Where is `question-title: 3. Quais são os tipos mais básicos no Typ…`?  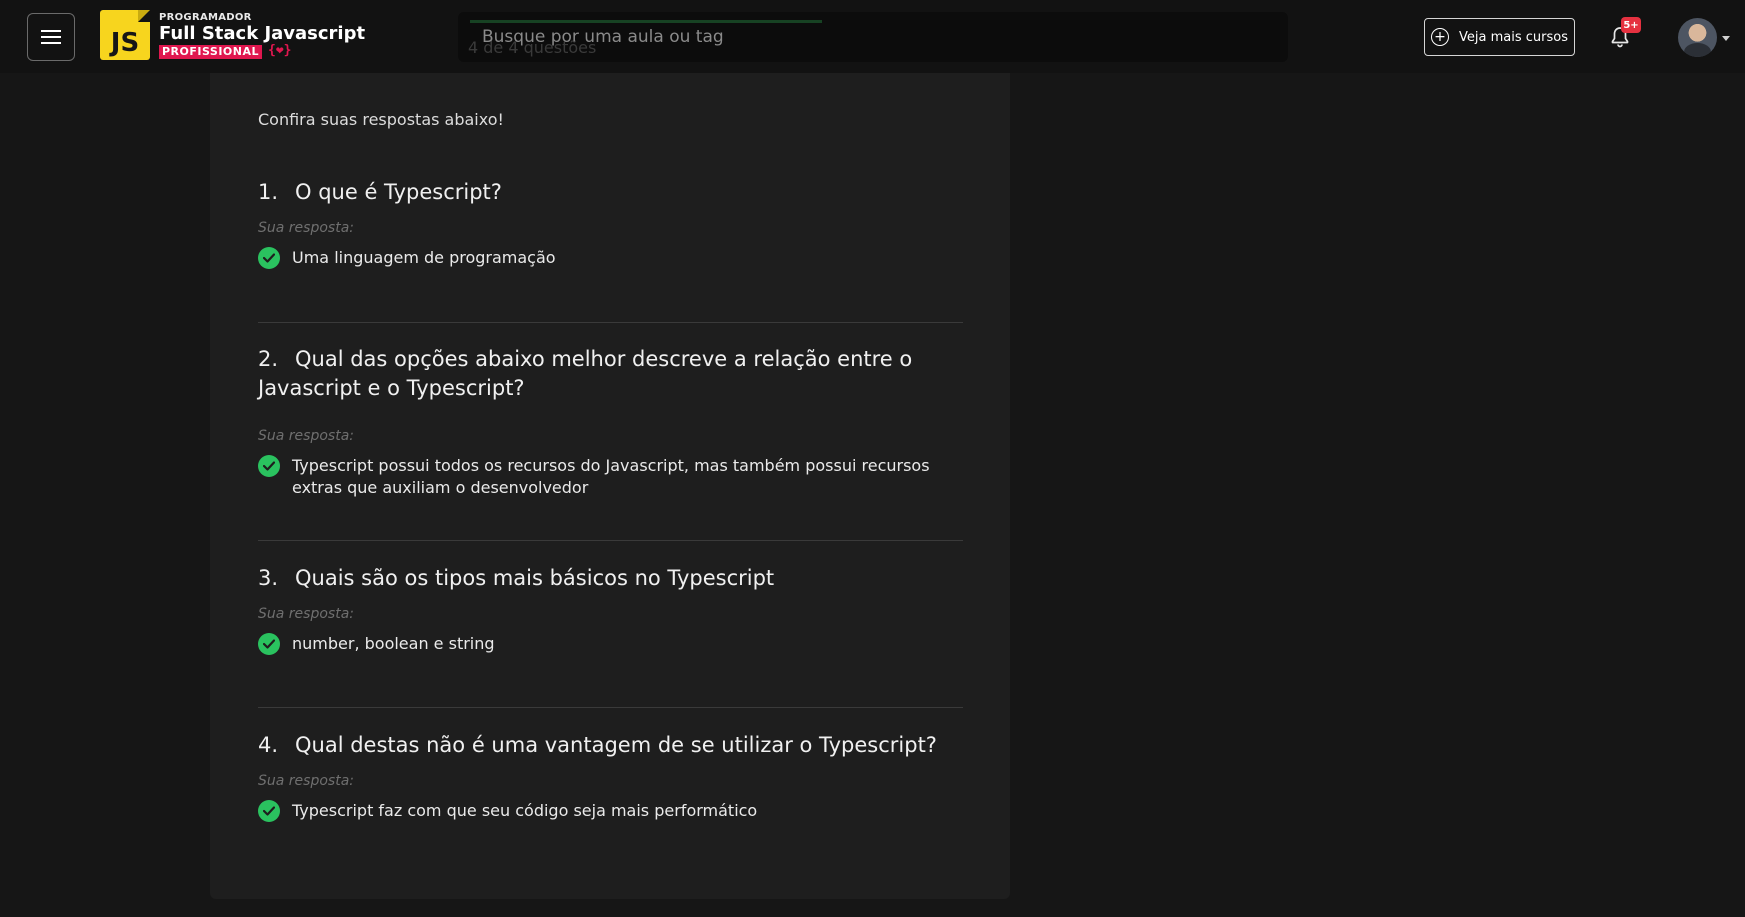 question-title: 3. Quais são os tipos mais básicos no Typ… is located at coordinates (516, 578).